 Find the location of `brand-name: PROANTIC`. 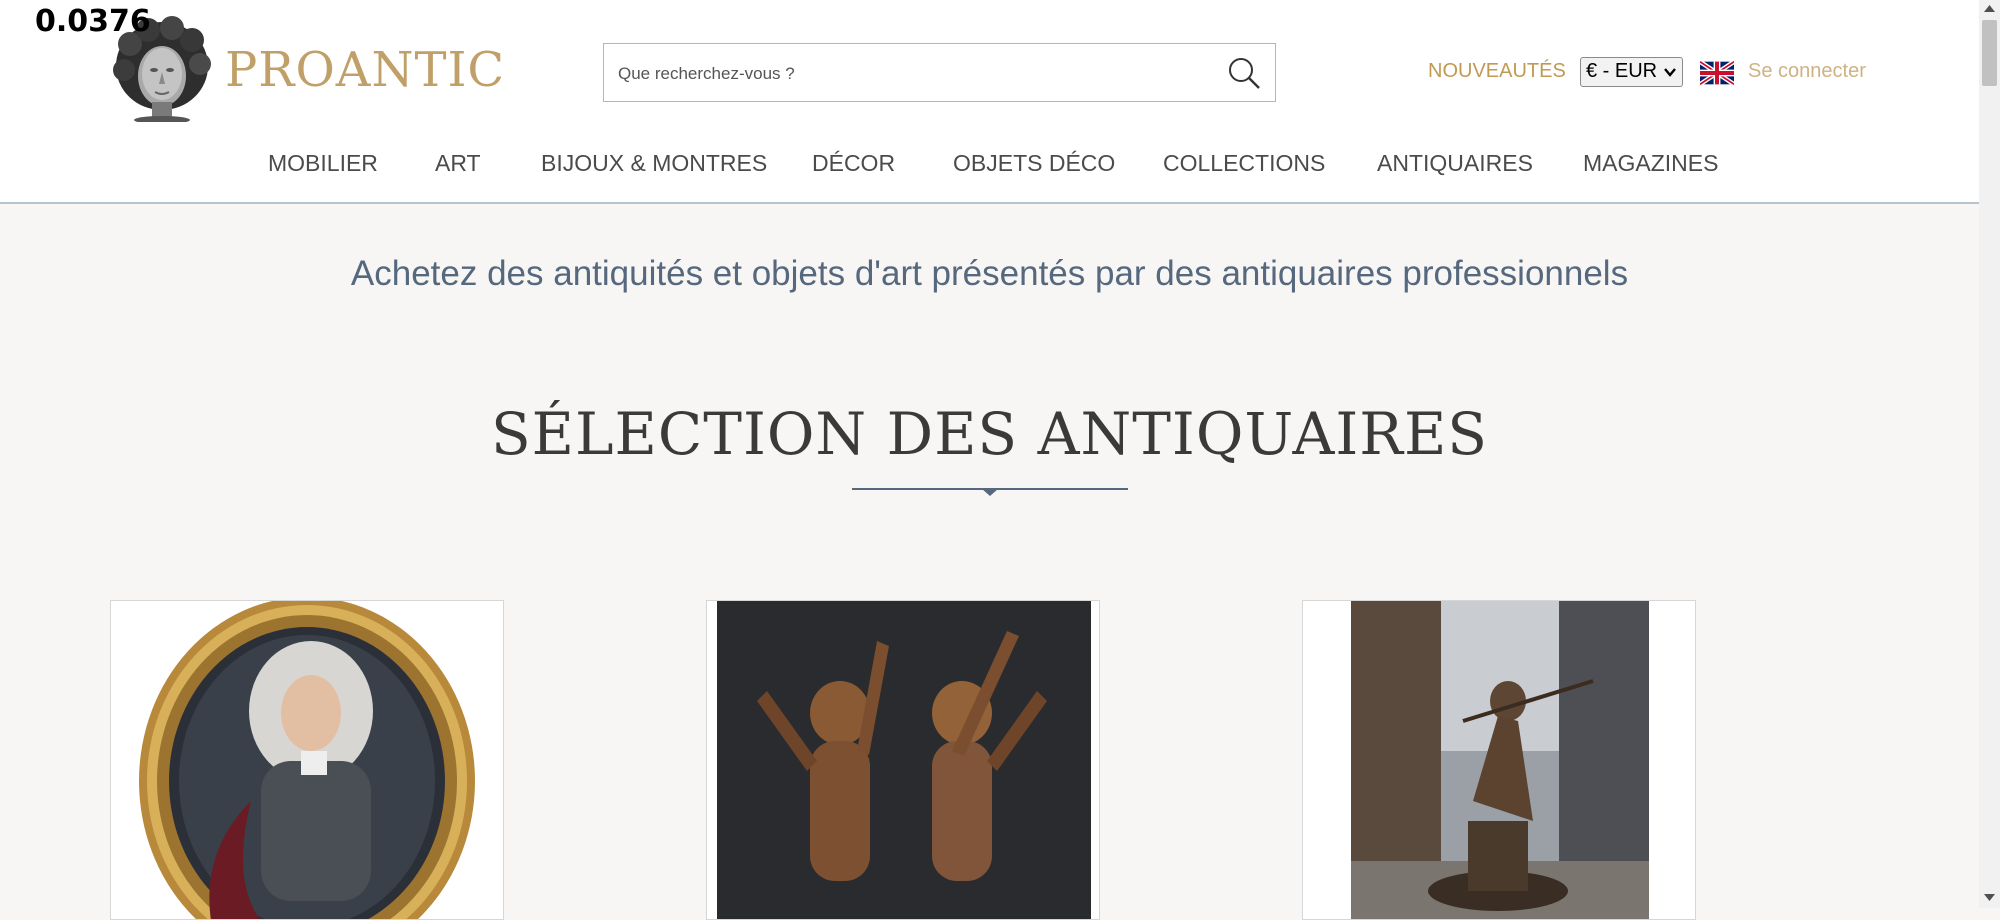

brand-name: PROANTIC is located at coordinates (365, 70).